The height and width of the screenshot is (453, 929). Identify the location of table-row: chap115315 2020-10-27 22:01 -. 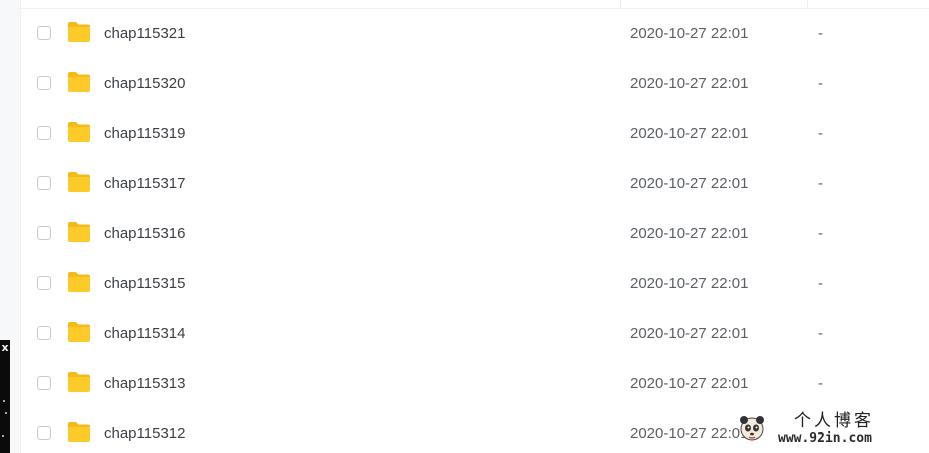
(475, 284).